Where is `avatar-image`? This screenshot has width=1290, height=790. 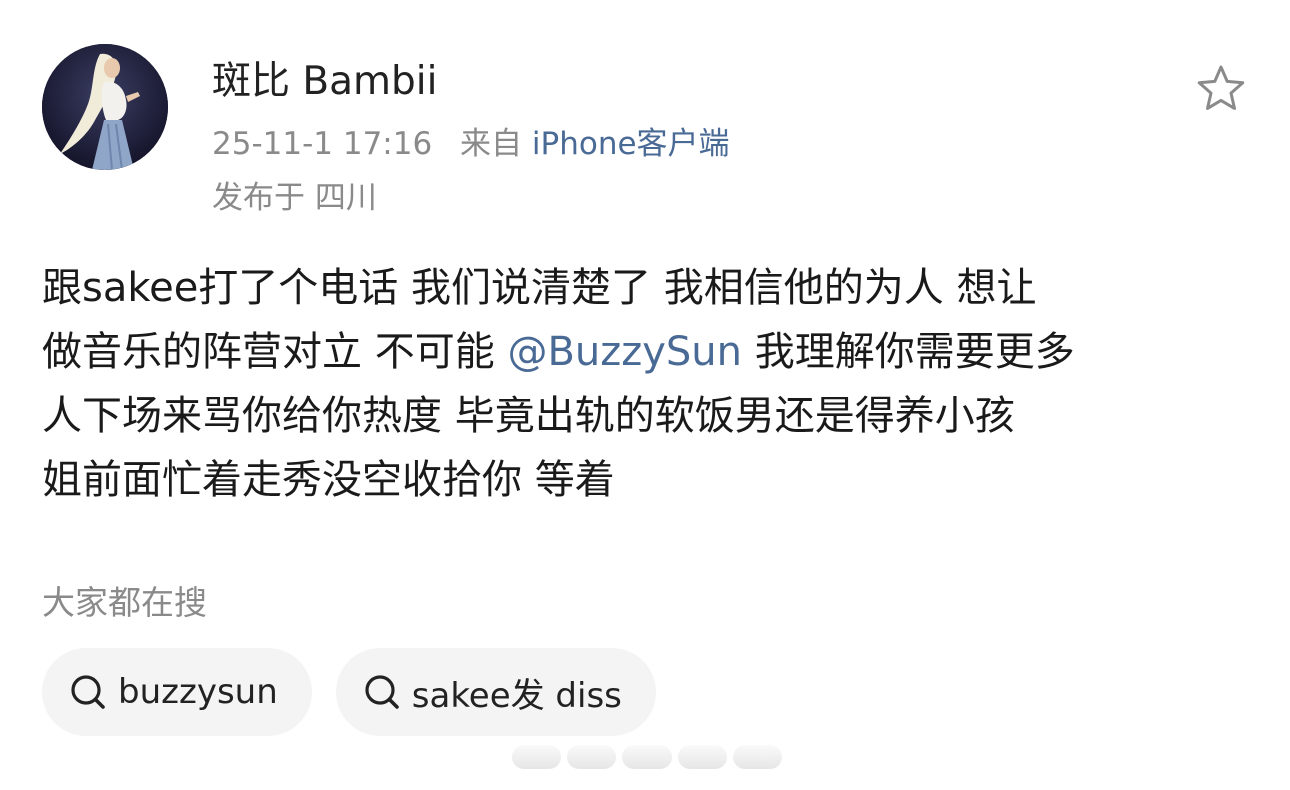 avatar-image is located at coordinates (105, 107).